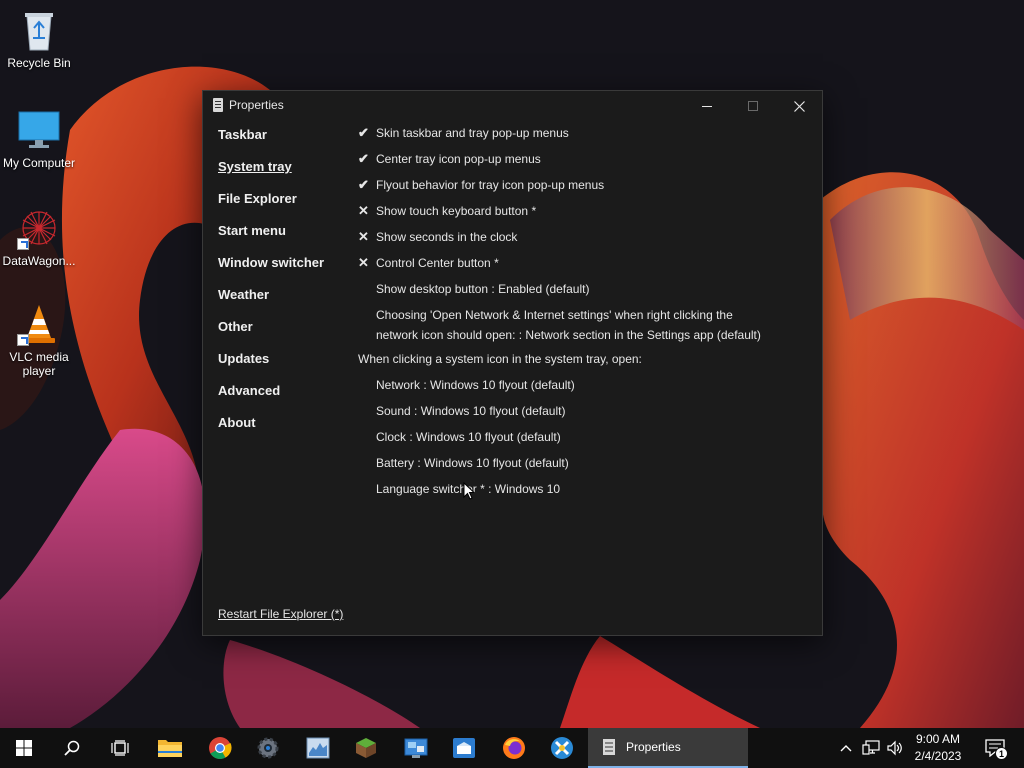  I want to click on desktop-icon-my-computer: My Computer, so click(39, 139).